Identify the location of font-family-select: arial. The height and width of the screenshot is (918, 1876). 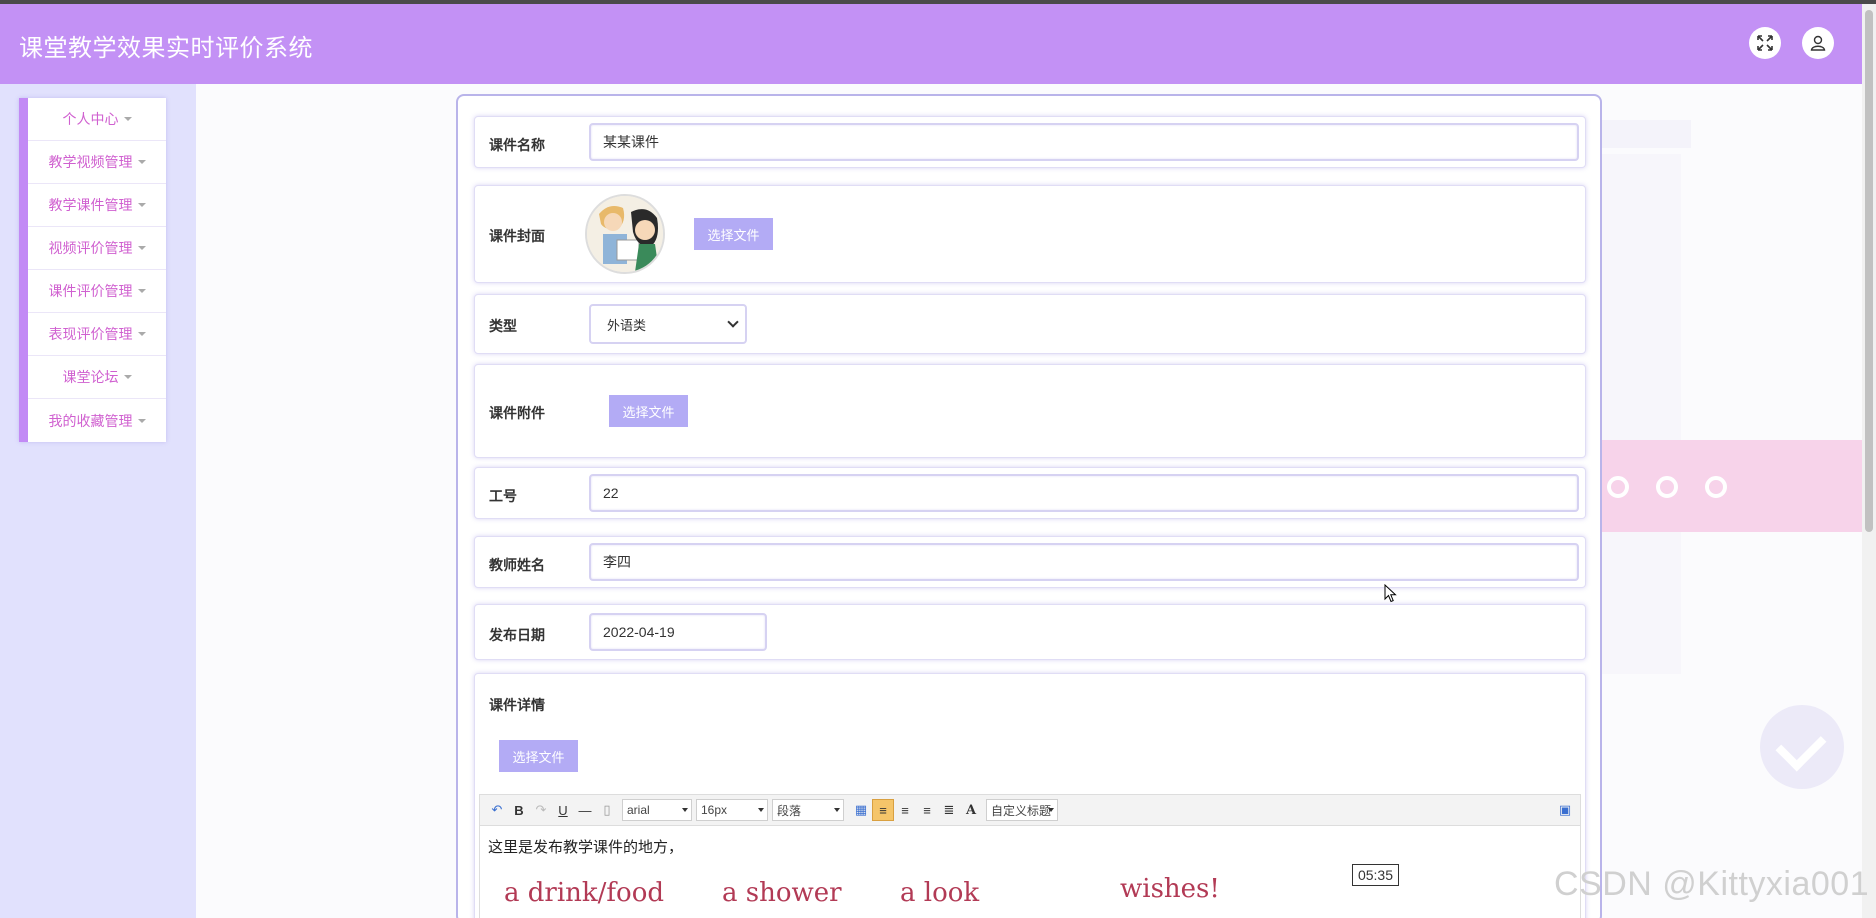
(657, 810).